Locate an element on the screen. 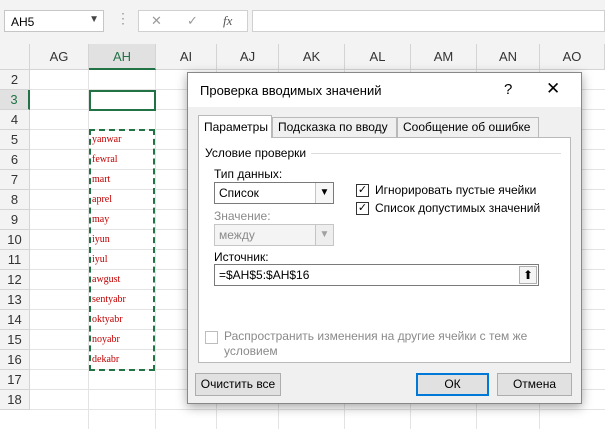  row-header-6: 6 is located at coordinates (15, 160).